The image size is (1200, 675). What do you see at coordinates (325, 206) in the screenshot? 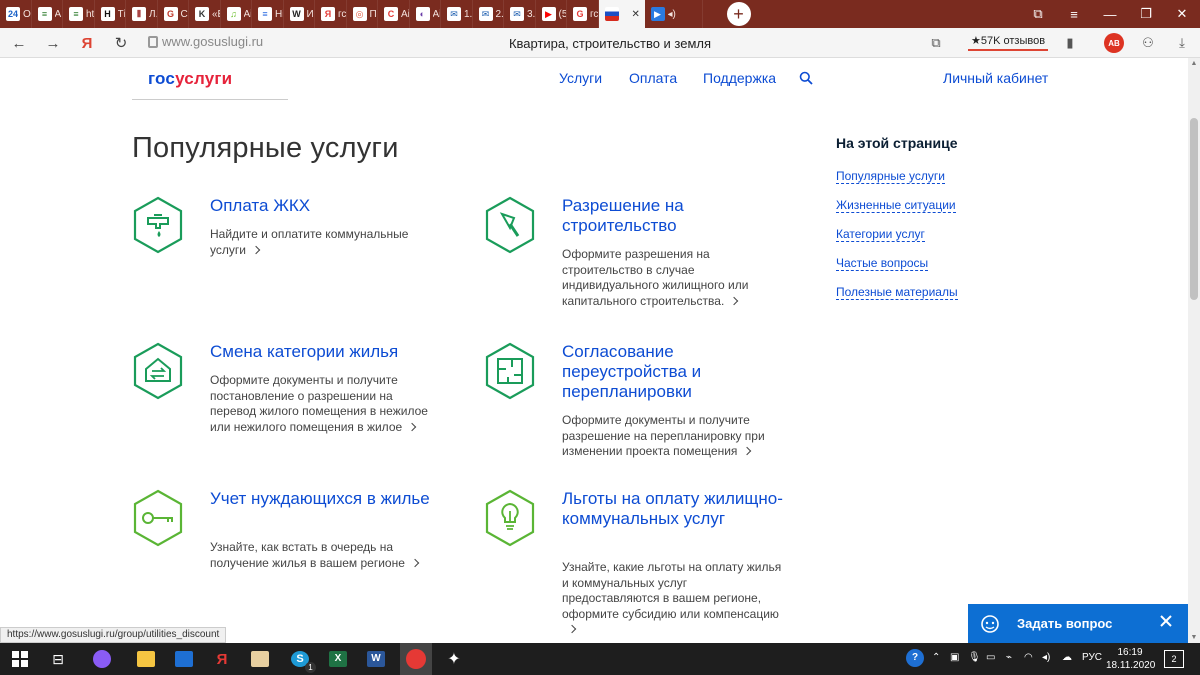
I see `card-title: Оплата ЖКХ` at bounding box center [325, 206].